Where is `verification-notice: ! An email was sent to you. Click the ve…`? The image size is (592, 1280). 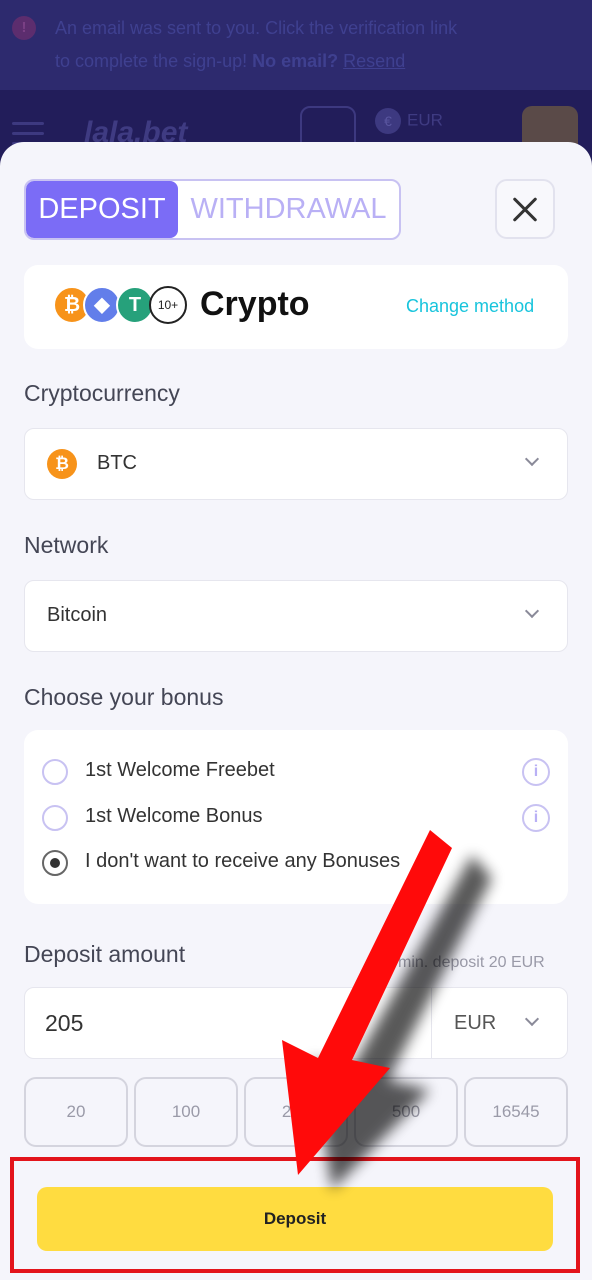 verification-notice: ! An email was sent to you. Click the ve… is located at coordinates (296, 45).